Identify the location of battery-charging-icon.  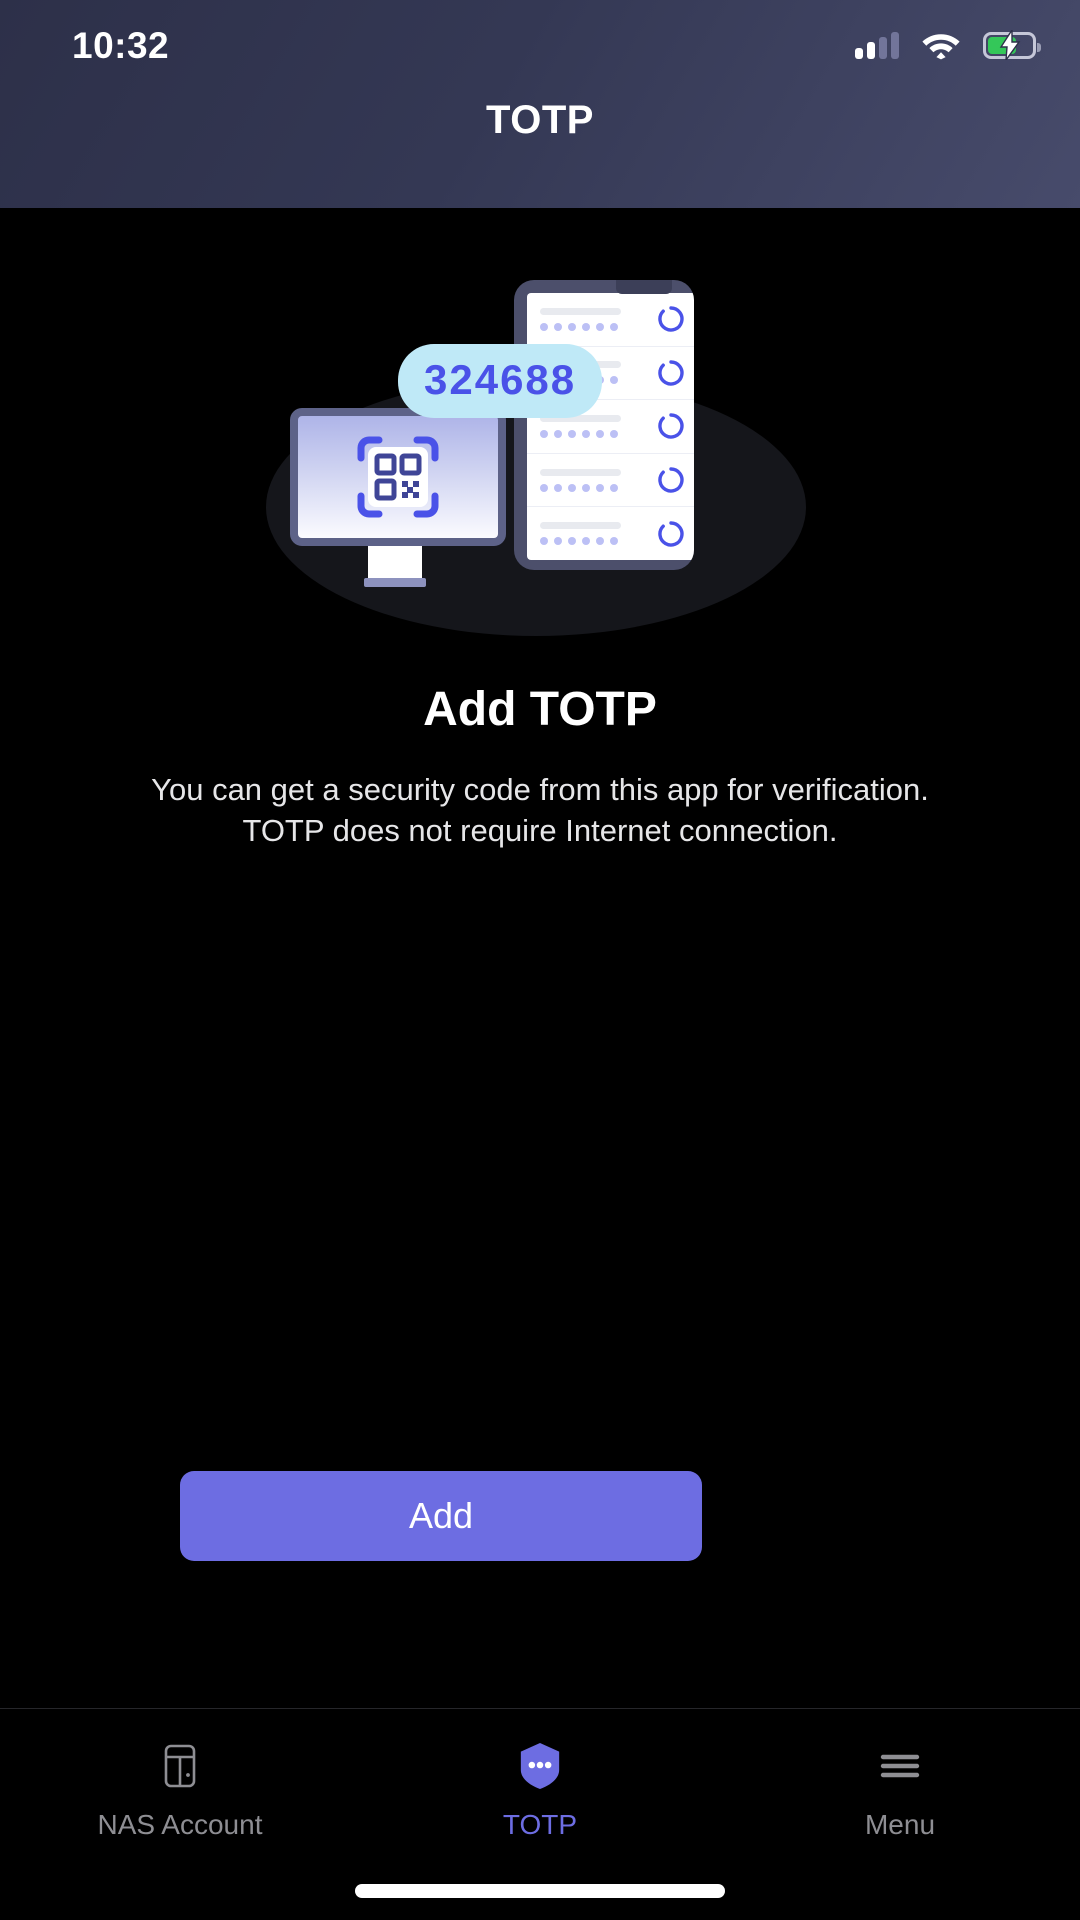
(1012, 45).